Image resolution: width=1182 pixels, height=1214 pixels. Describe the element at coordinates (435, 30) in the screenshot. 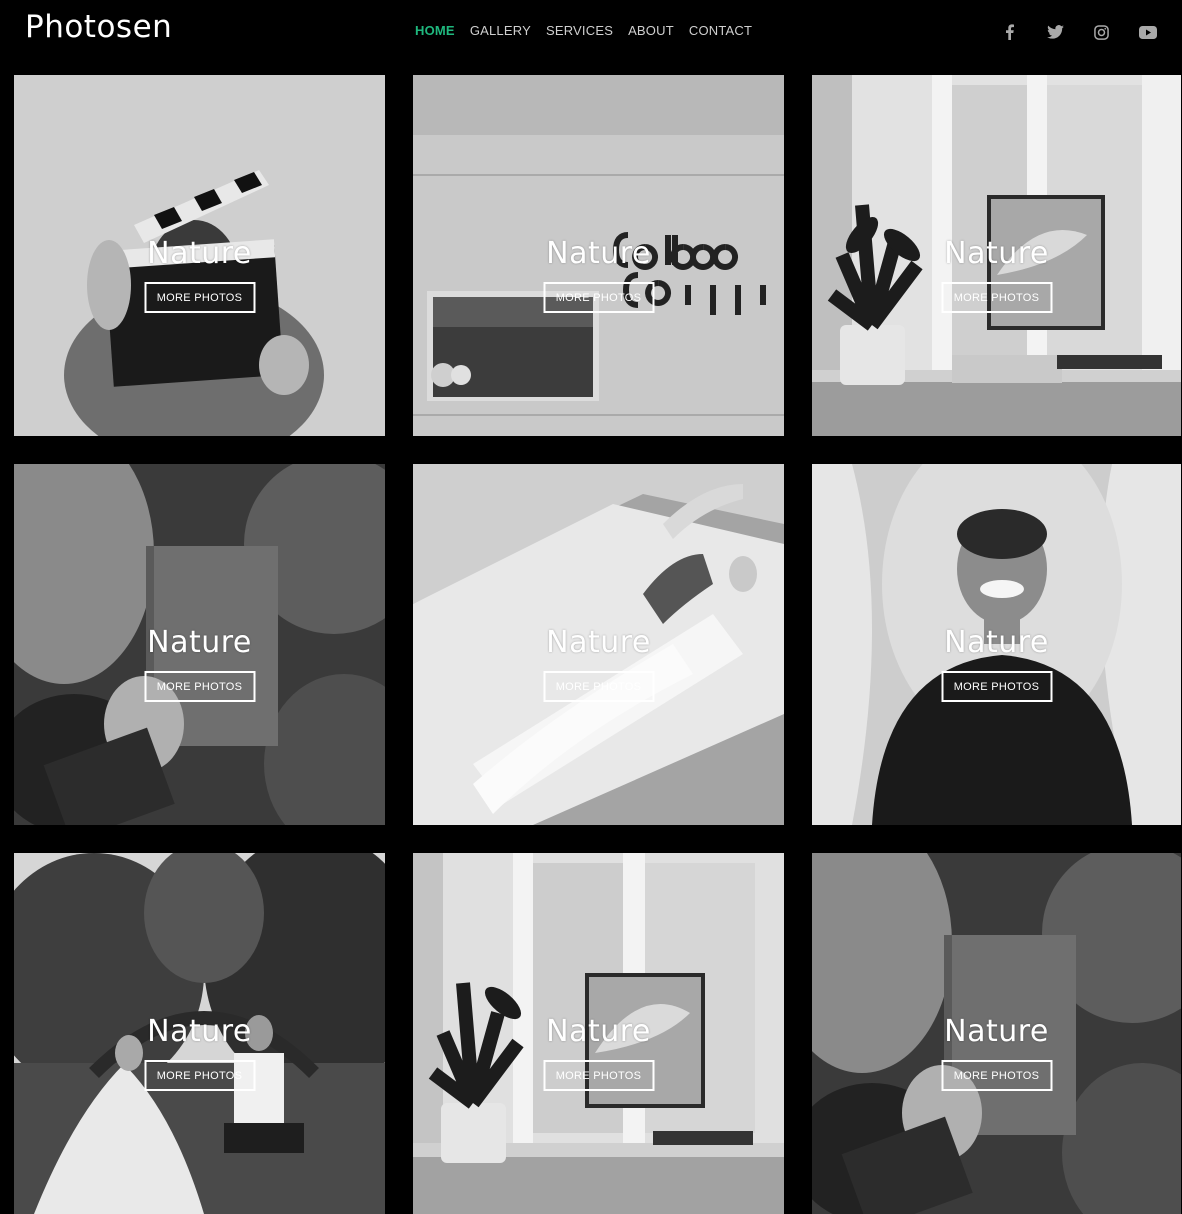

I see `nav-item-home: HOME` at that location.